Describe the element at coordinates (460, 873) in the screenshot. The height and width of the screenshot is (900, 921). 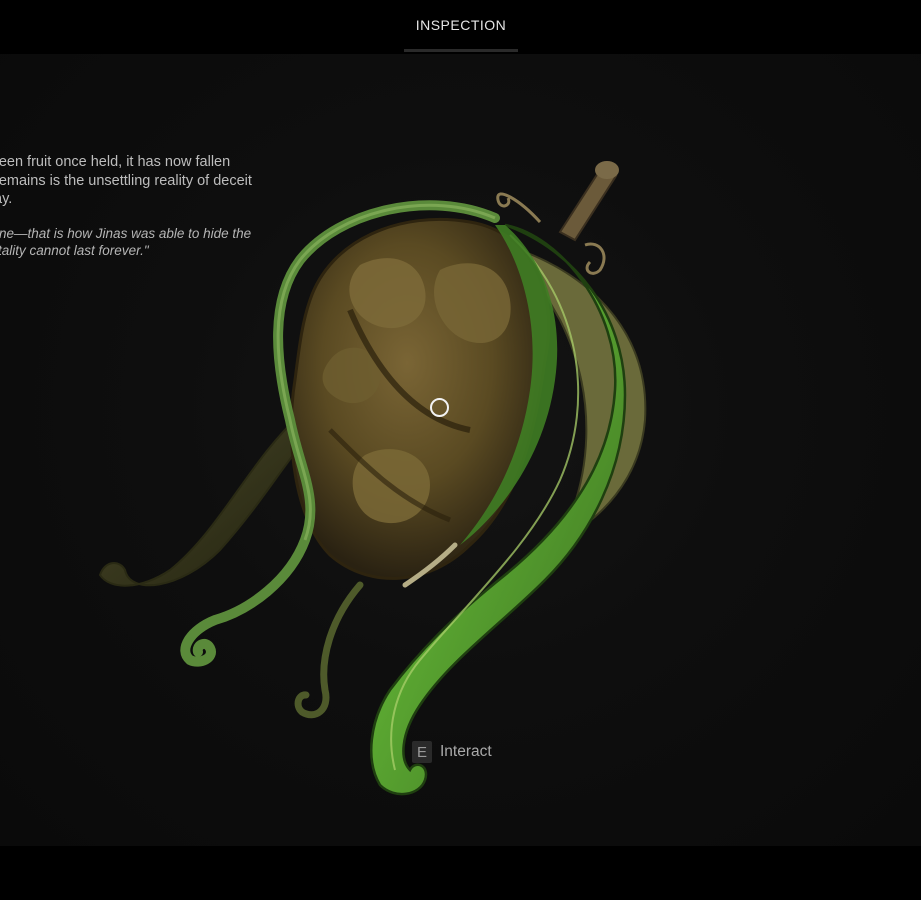
I see `bottom-bar` at that location.